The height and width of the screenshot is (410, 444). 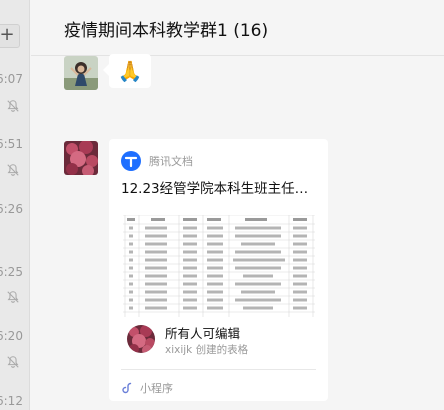 I want to click on card-divider, so click(x=218, y=369).